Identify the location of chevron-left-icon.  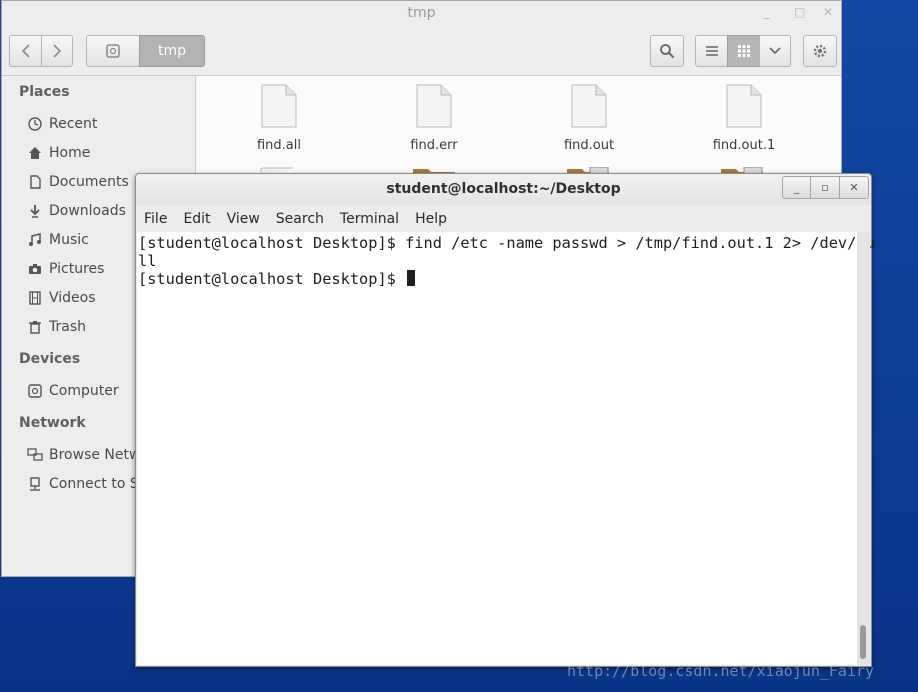
(25, 51).